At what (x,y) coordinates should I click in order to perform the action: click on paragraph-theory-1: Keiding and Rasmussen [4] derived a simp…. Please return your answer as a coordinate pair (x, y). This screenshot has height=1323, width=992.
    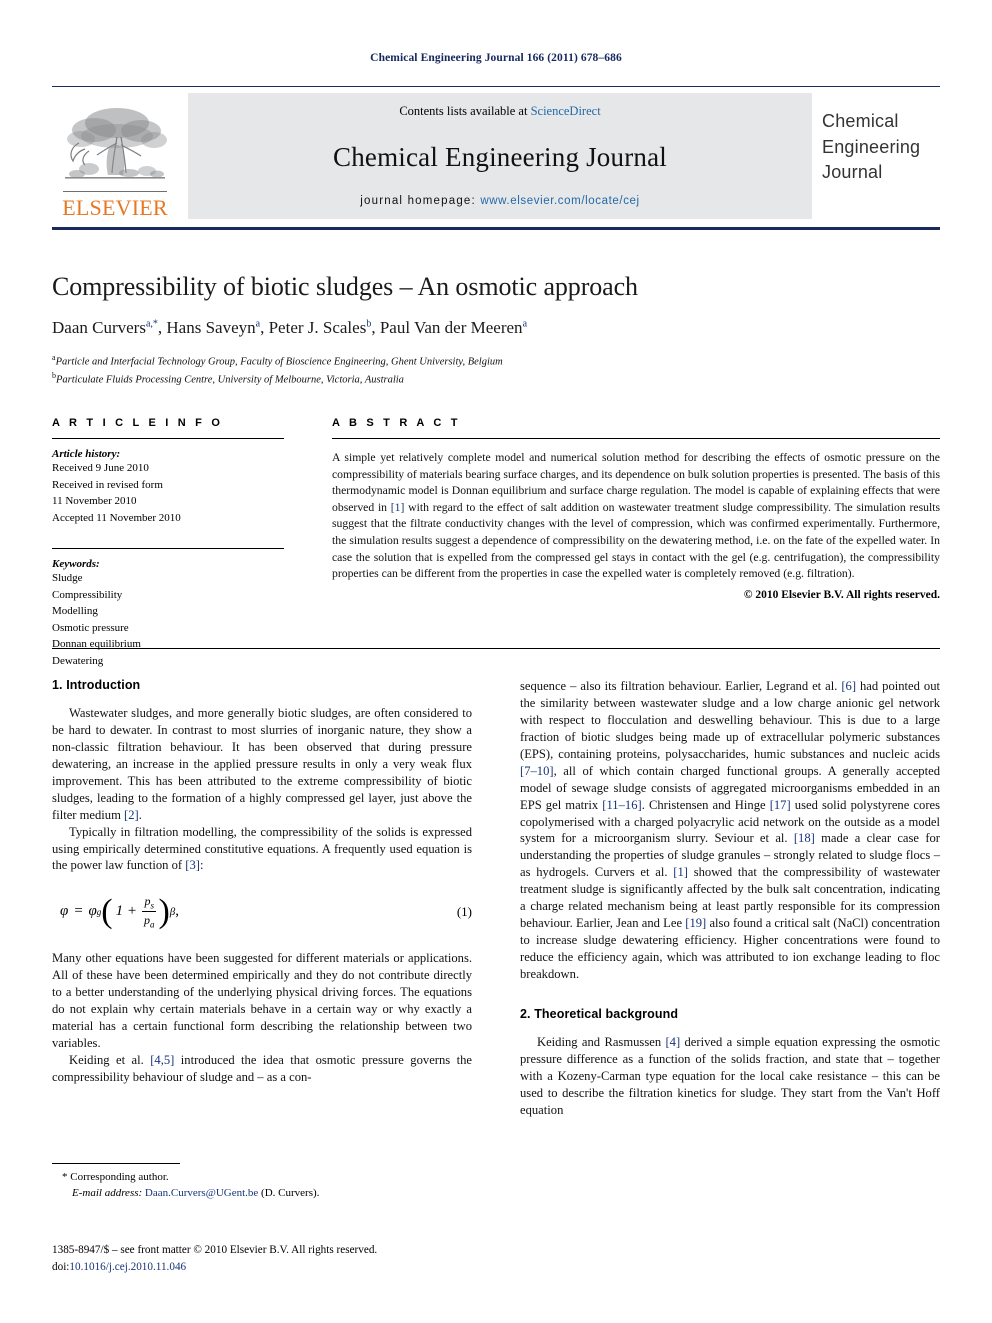
    Looking at the image, I should click on (730, 1076).